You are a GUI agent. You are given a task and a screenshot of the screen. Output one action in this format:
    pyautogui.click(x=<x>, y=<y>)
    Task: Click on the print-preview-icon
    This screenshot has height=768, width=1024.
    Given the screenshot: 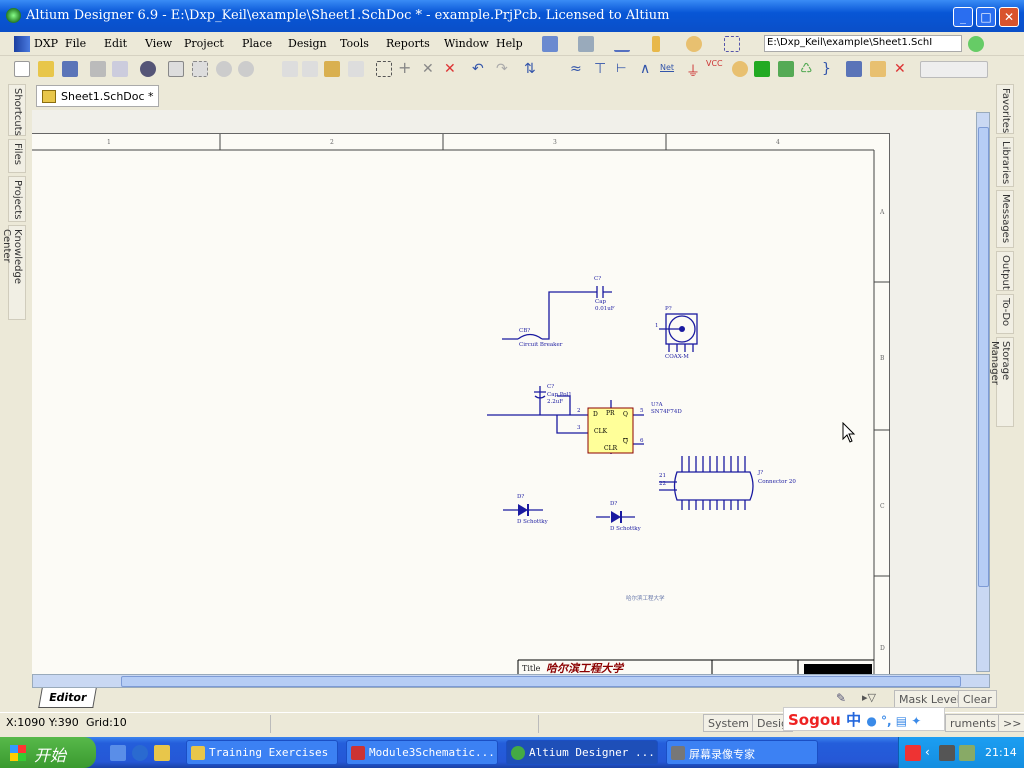 What is the action you would take?
    pyautogui.click(x=120, y=69)
    